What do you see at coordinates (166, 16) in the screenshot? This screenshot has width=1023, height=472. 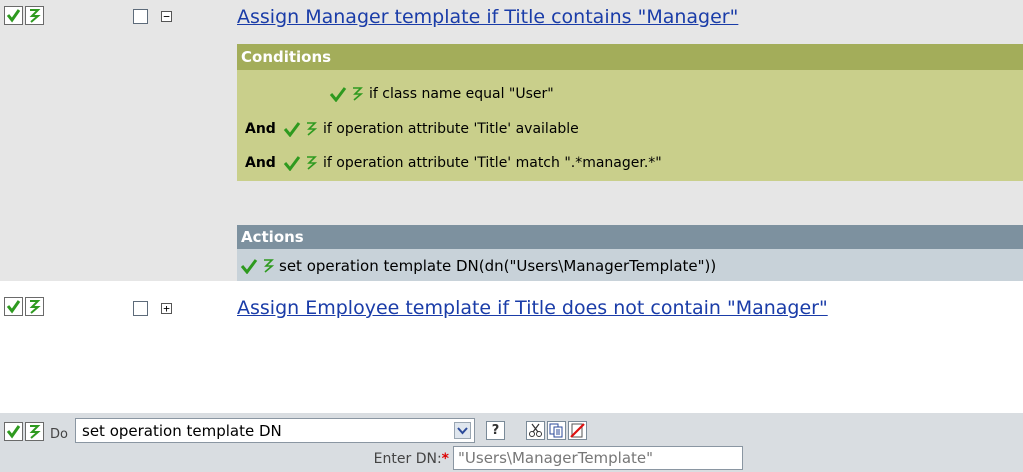 I see `rule-1-collapse-button: −` at bounding box center [166, 16].